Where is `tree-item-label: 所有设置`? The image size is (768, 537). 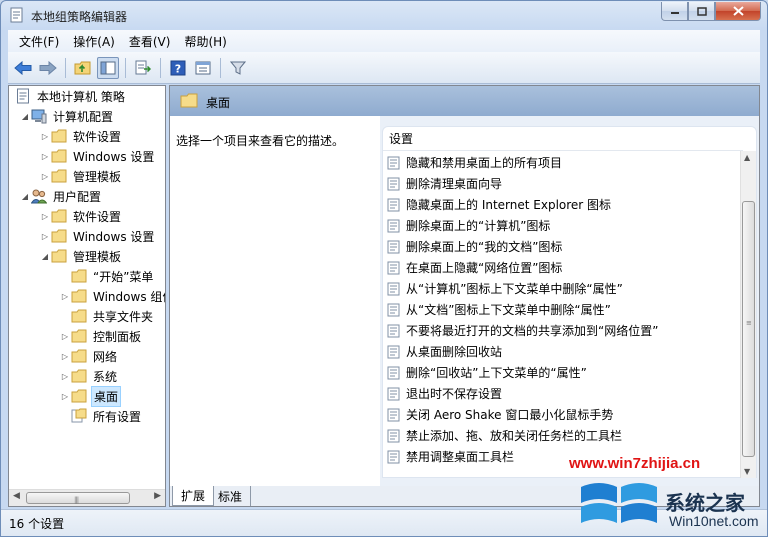
tree-item-label: 所有设置 is located at coordinates (117, 416).